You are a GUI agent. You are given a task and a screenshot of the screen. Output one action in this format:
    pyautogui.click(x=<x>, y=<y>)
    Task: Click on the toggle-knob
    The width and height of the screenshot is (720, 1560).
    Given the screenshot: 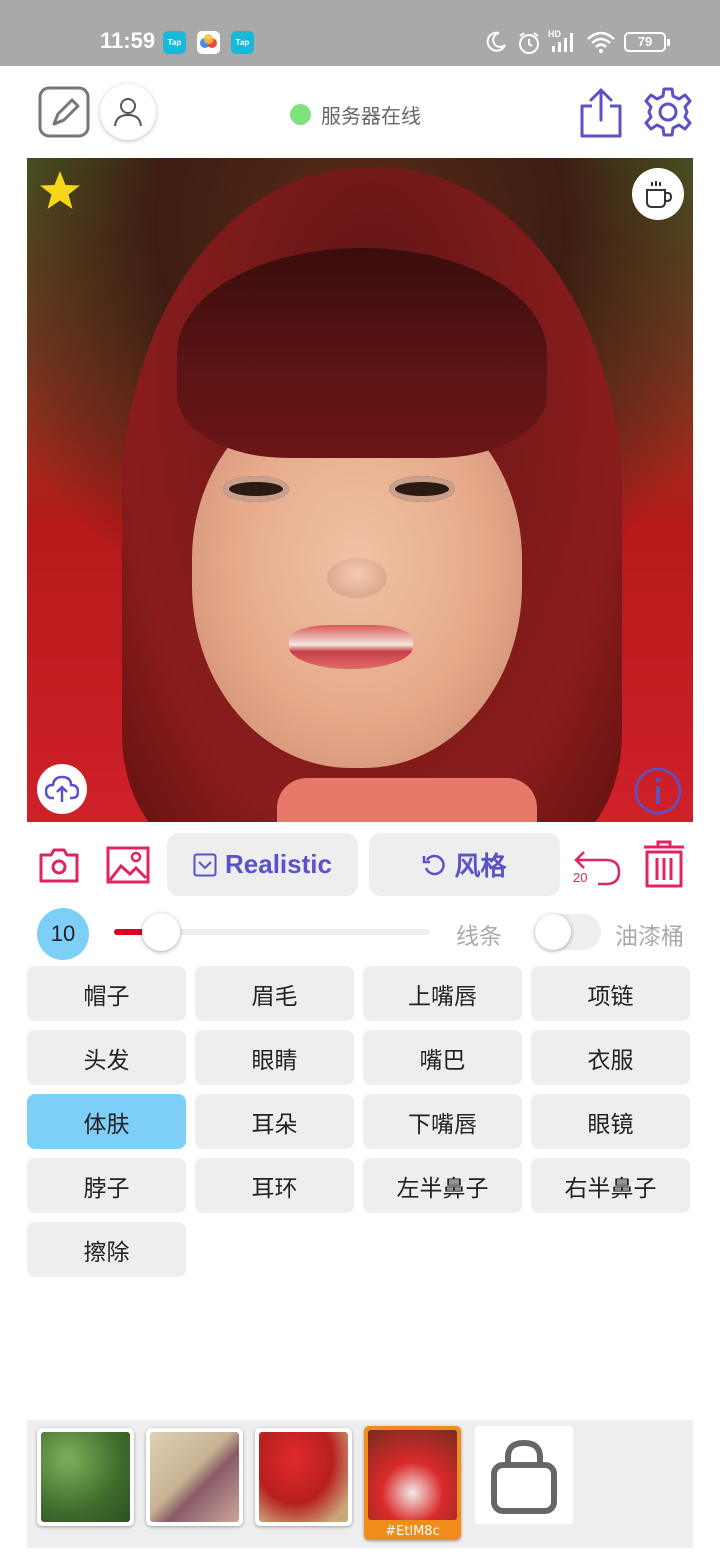 What is the action you would take?
    pyautogui.click(x=553, y=932)
    